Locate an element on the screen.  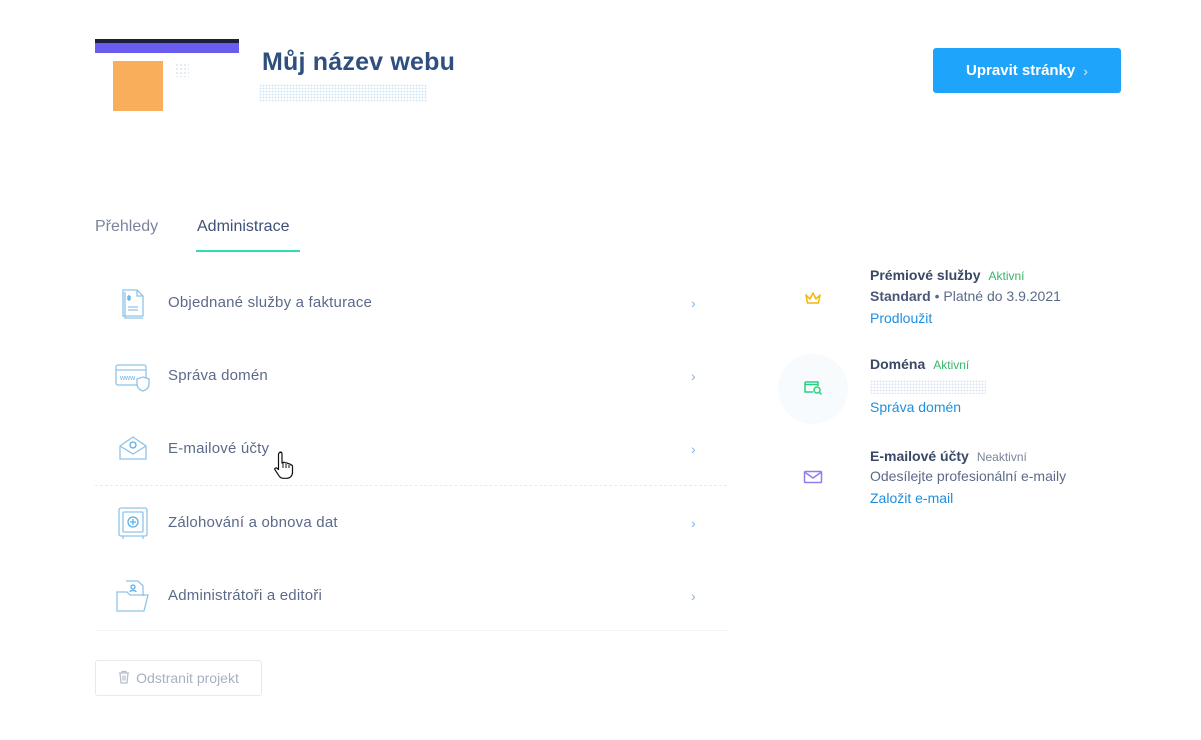
premium-valid-until: Platné do 3.9.2021 is located at coordinates (1002, 296).